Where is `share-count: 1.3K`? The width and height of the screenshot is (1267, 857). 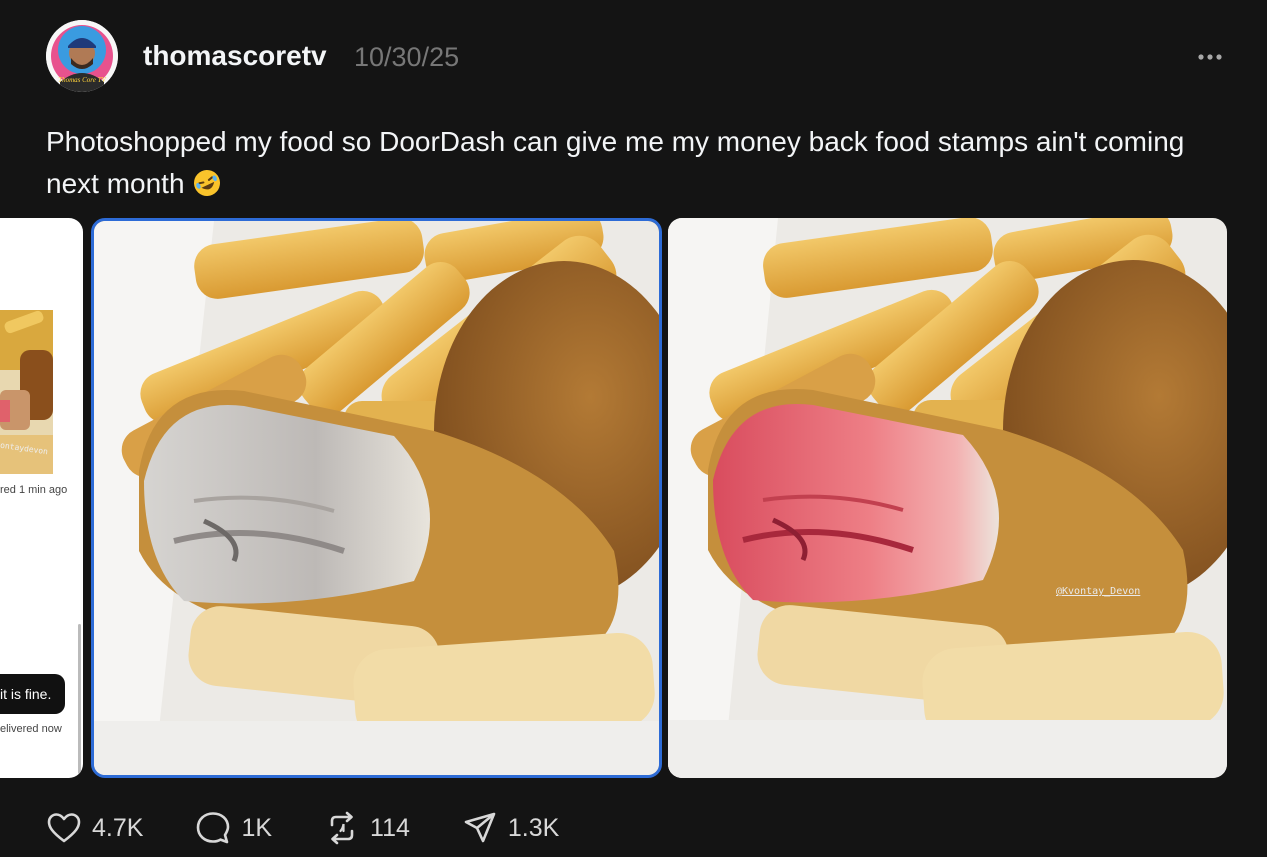
share-count: 1.3K is located at coordinates (533, 827).